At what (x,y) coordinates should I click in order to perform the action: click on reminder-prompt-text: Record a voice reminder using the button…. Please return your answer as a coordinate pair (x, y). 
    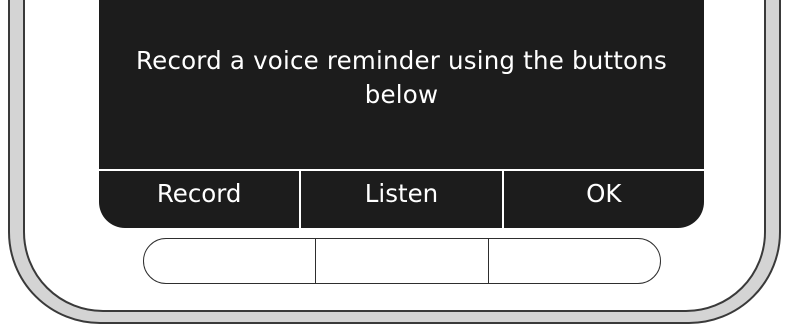
    Looking at the image, I should click on (401, 77).